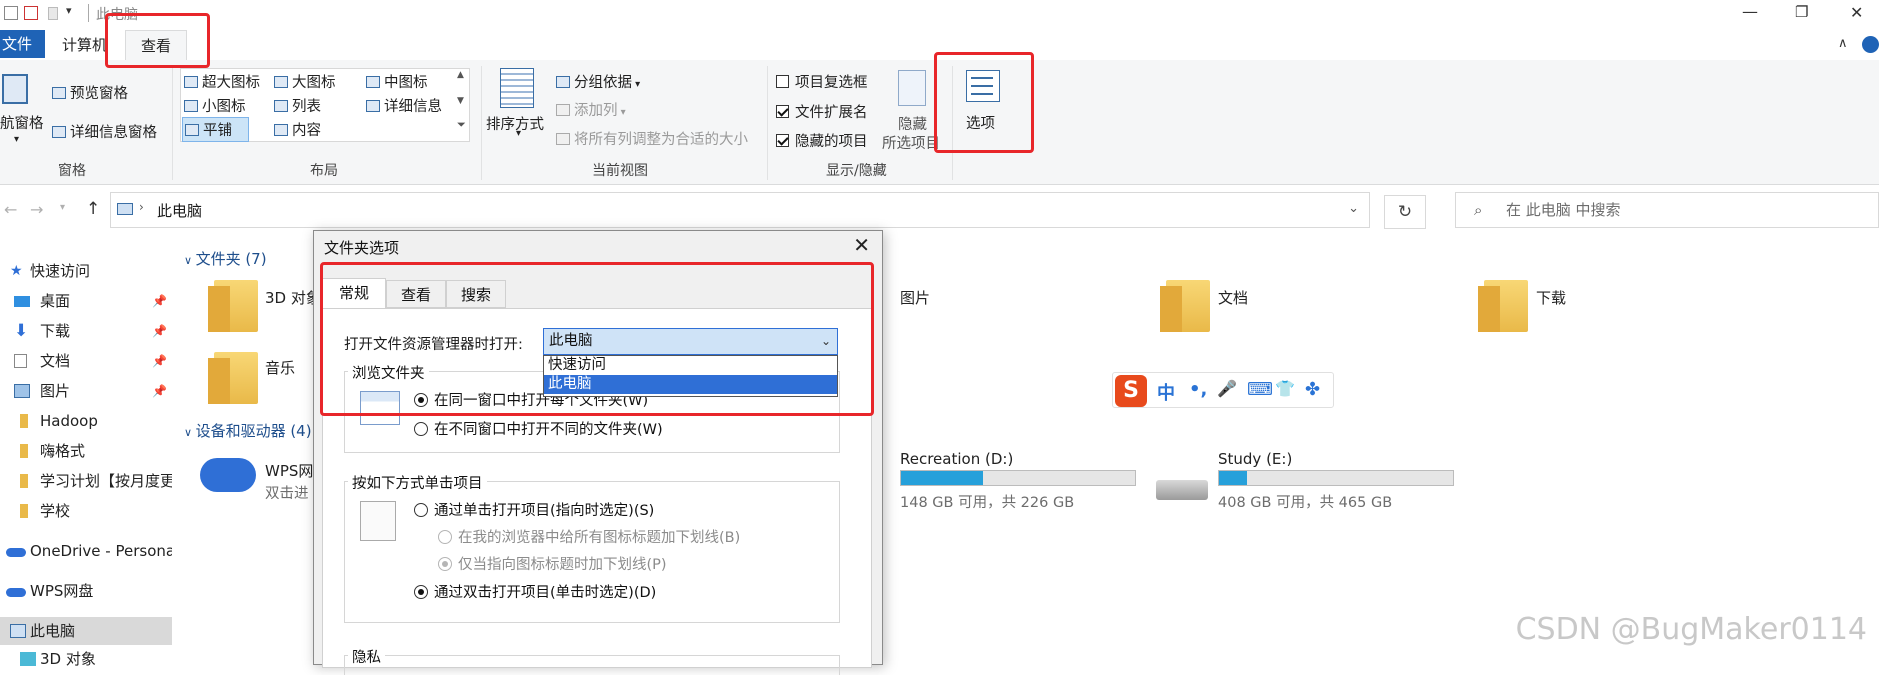 The width and height of the screenshot is (1879, 675). What do you see at coordinates (1801, 12) in the screenshot?
I see `maximize-button: ❐` at bounding box center [1801, 12].